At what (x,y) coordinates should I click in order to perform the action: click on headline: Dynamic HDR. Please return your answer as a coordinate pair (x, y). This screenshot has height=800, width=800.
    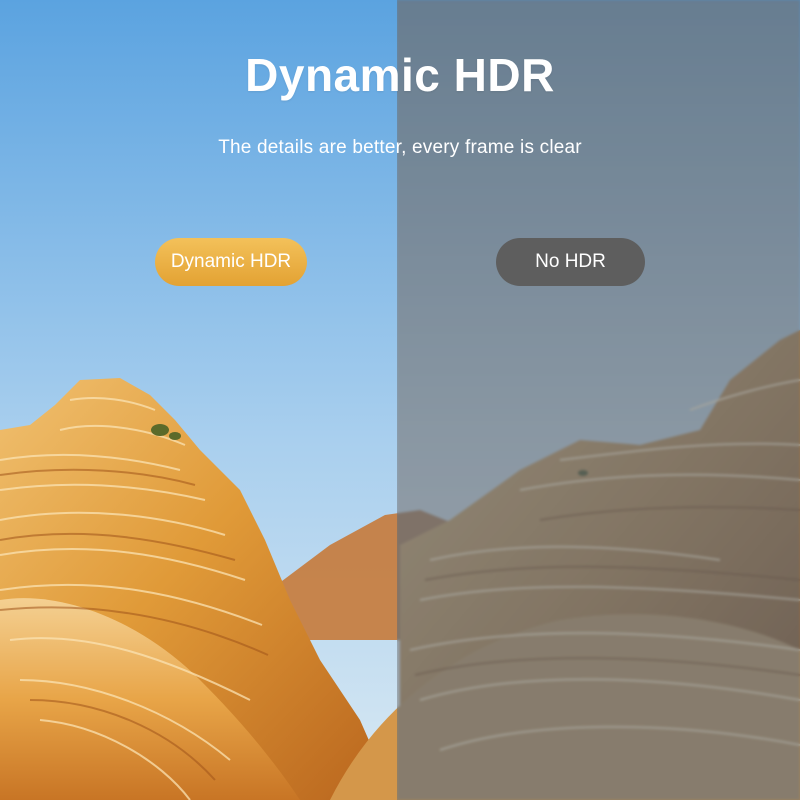
    Looking at the image, I should click on (400, 75).